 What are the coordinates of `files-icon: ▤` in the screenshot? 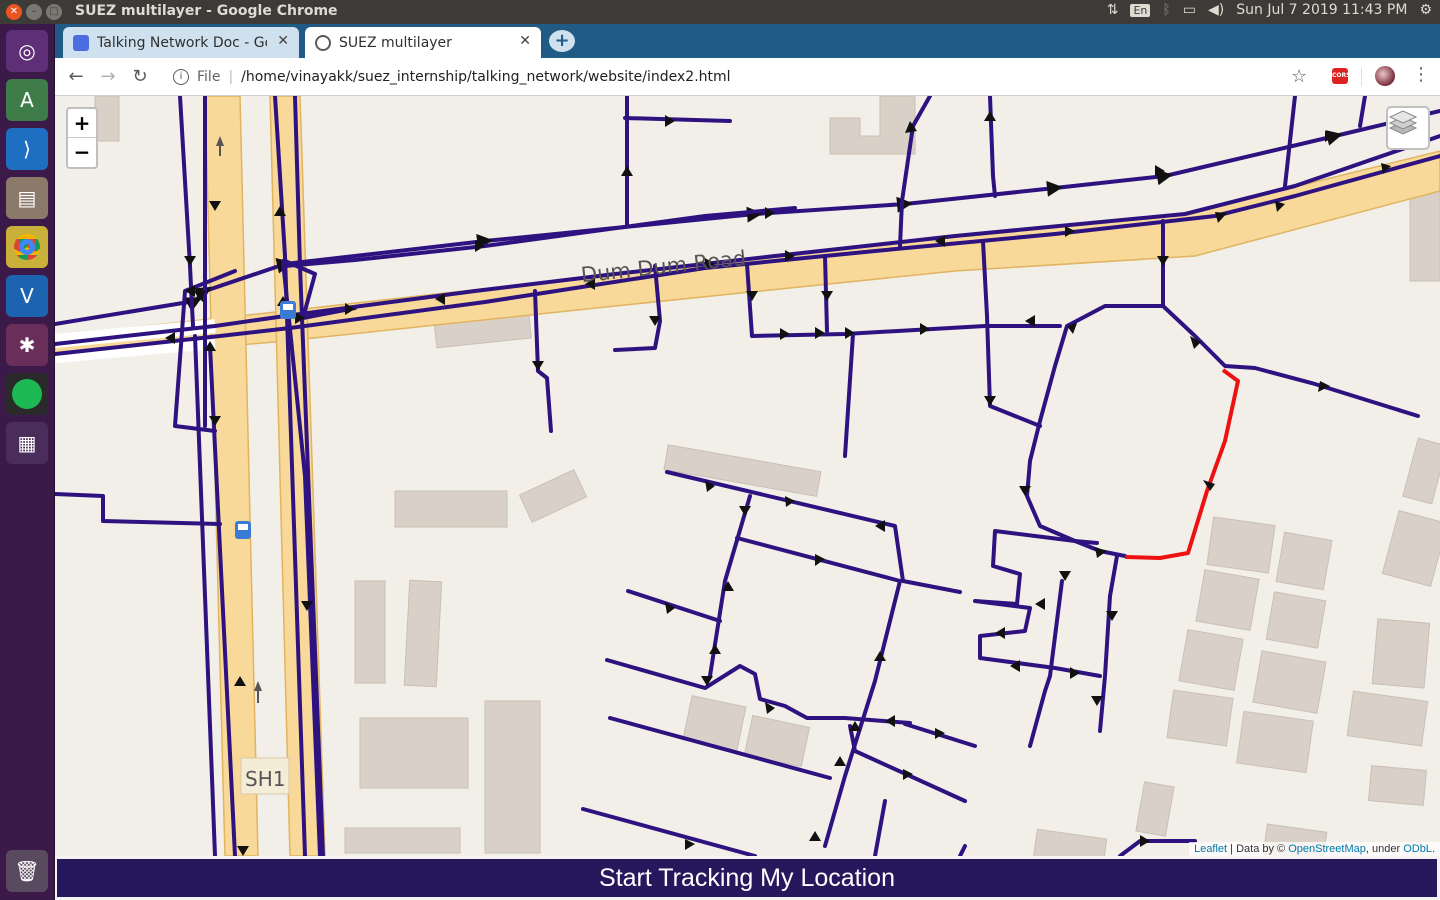 It's located at (27, 198).